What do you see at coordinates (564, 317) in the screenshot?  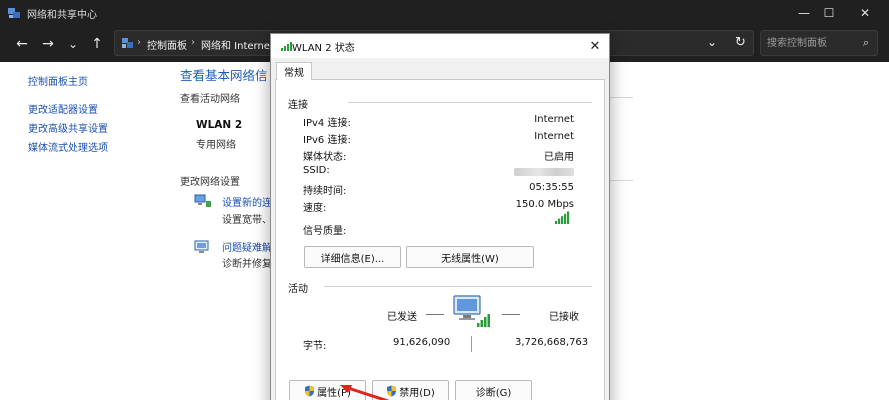 I see `received-label: 已接收` at bounding box center [564, 317].